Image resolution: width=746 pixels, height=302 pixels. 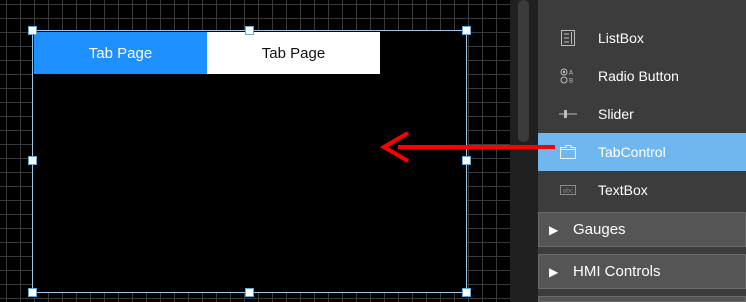 What do you see at coordinates (638, 76) in the screenshot?
I see `toolbox-item-label: Radio Button` at bounding box center [638, 76].